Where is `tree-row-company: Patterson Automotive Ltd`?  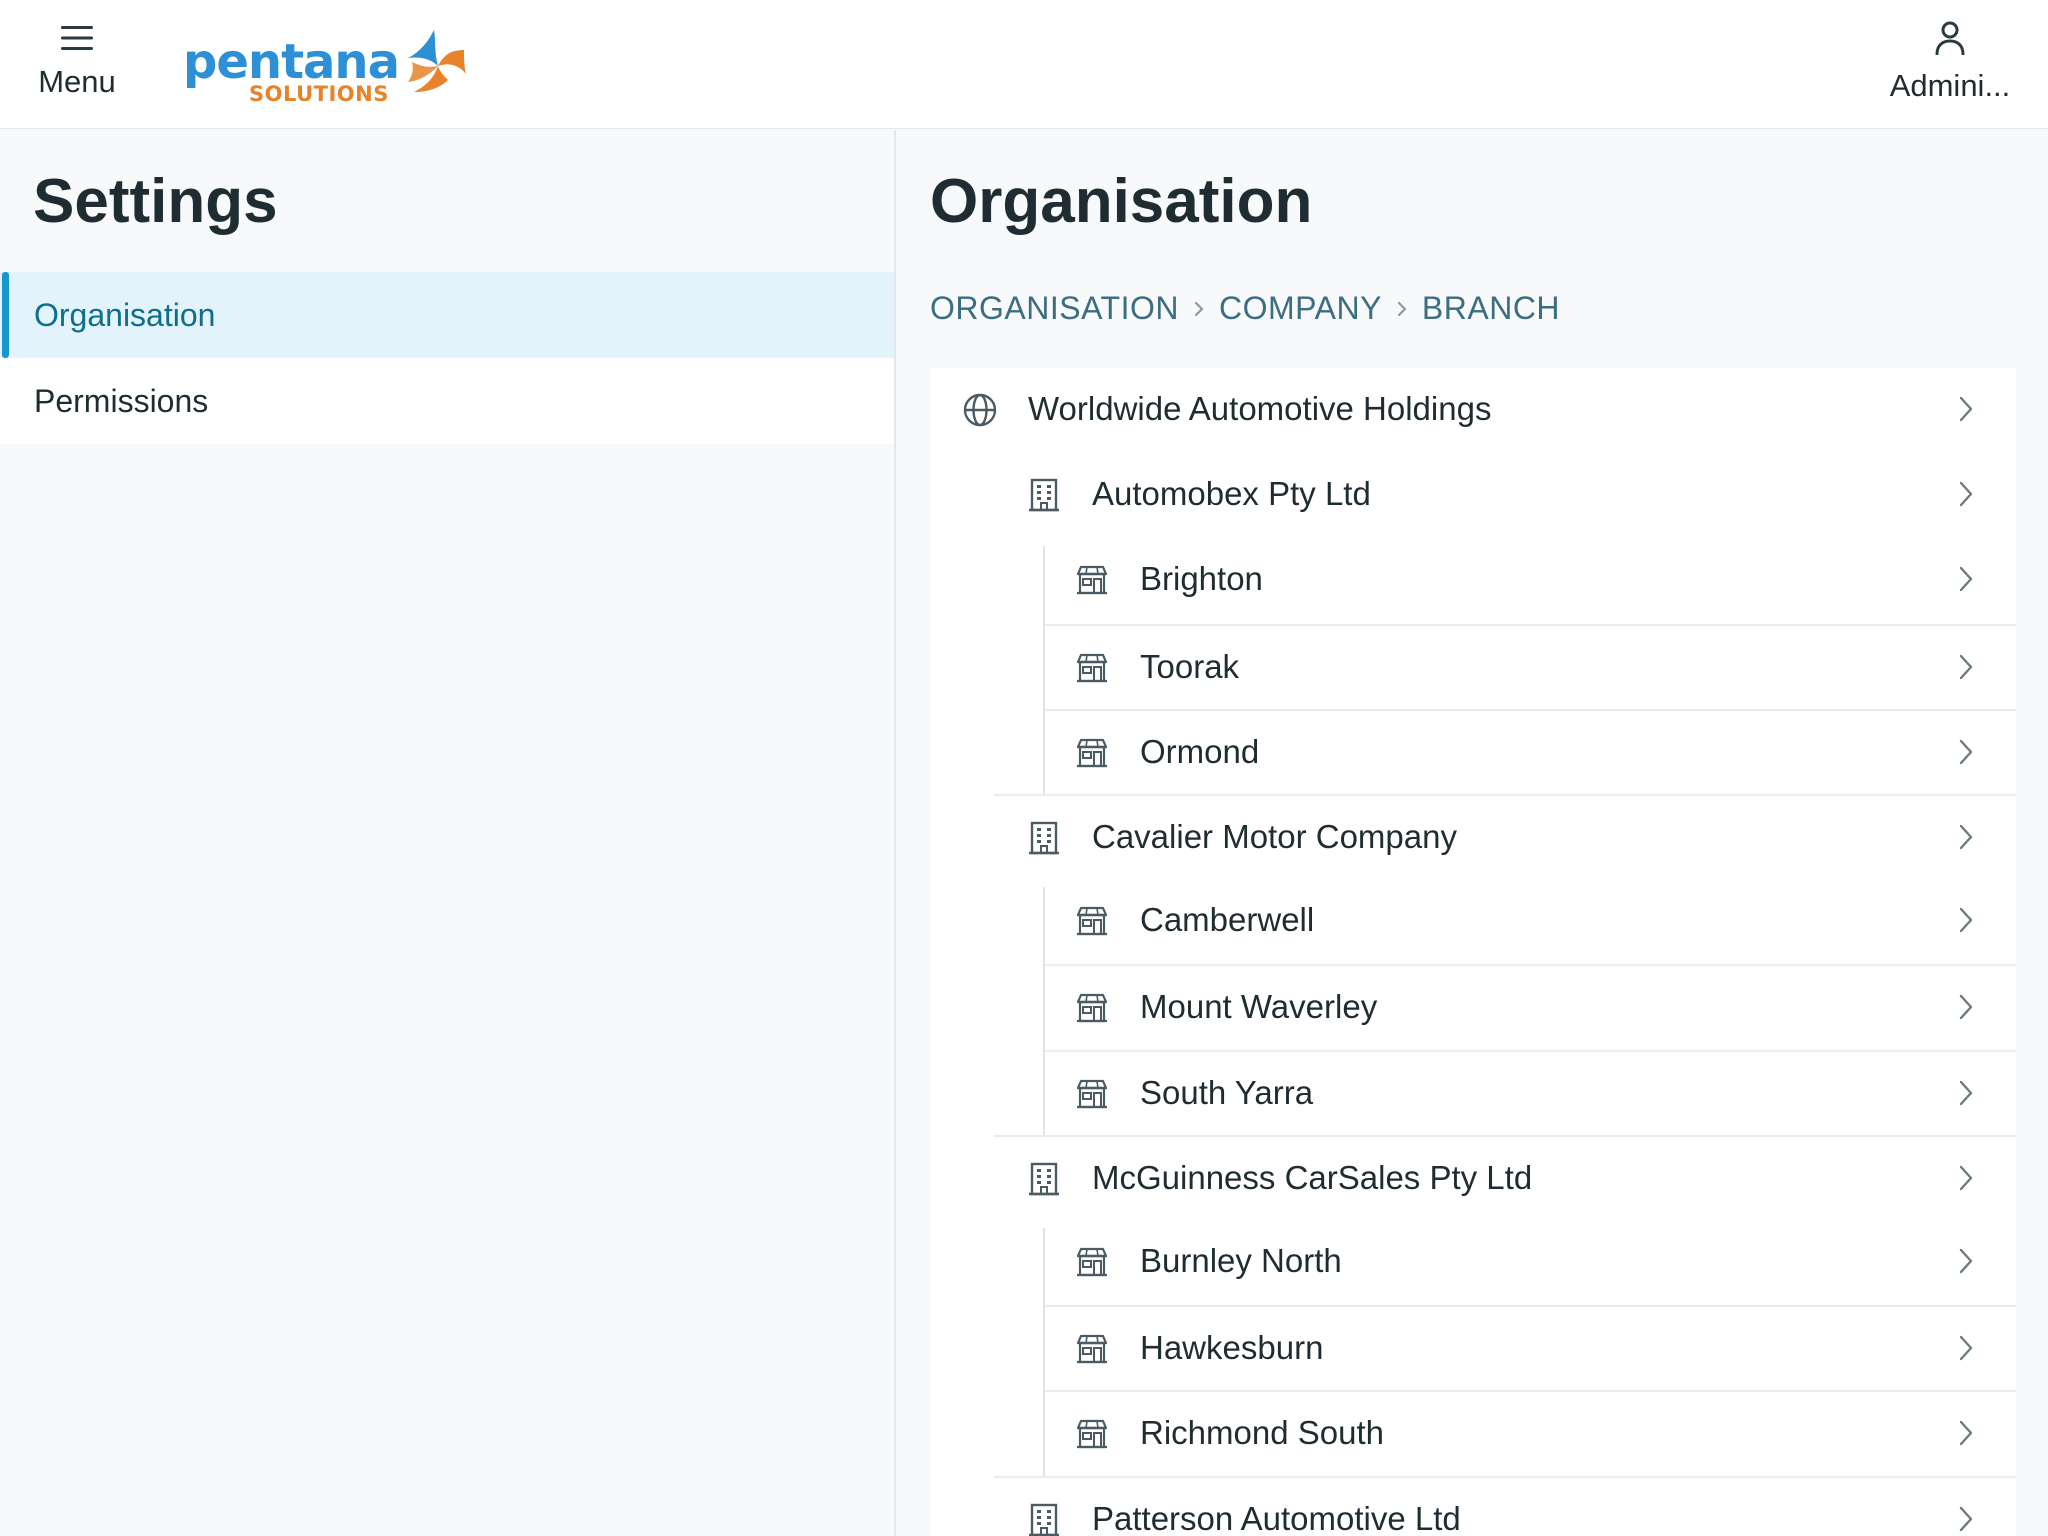
tree-row-company: Patterson Automotive Ltd is located at coordinates (1505, 1505).